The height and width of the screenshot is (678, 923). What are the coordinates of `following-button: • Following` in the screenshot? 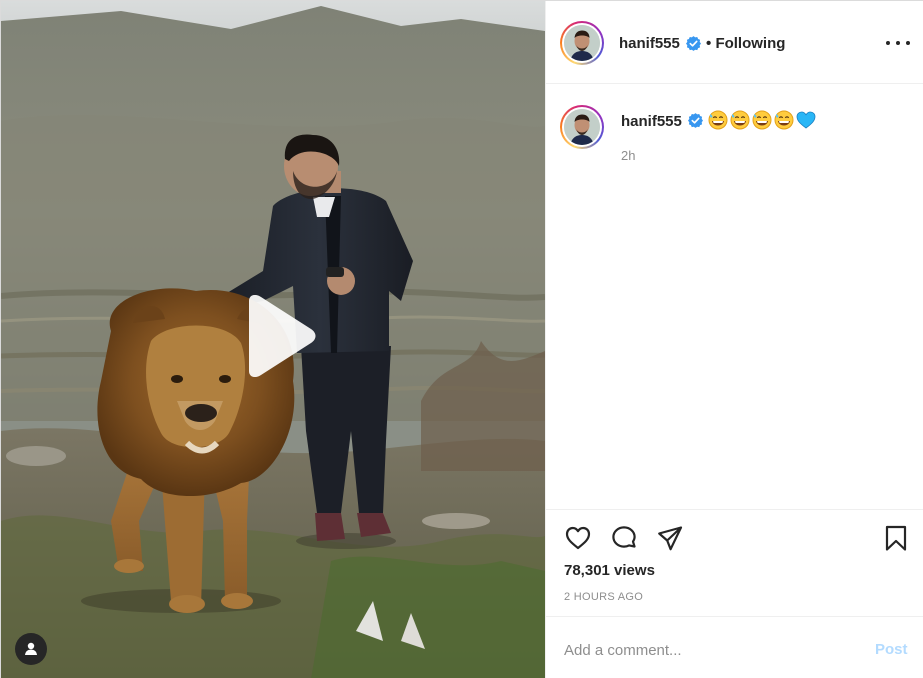 It's located at (745, 43).